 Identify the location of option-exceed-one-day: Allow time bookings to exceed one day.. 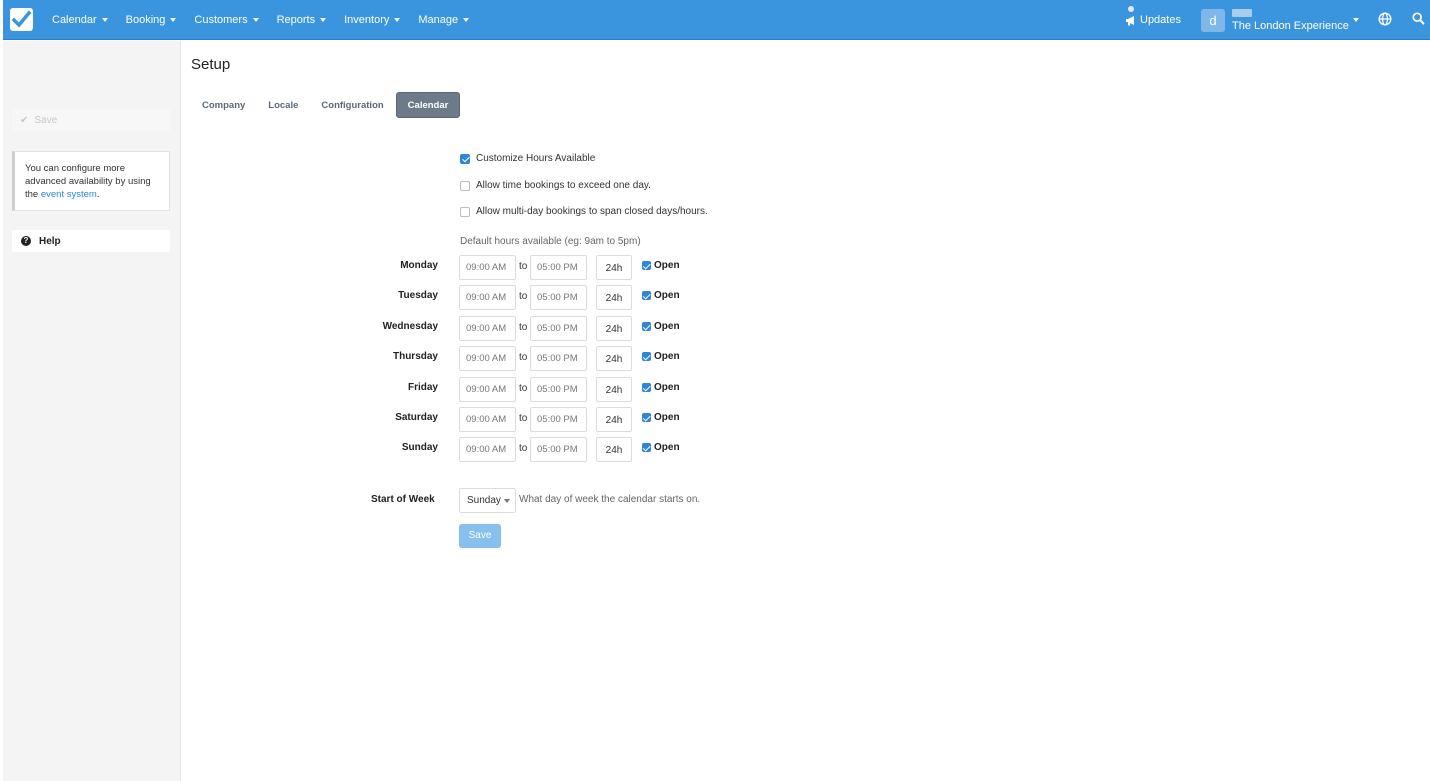
(555, 185).